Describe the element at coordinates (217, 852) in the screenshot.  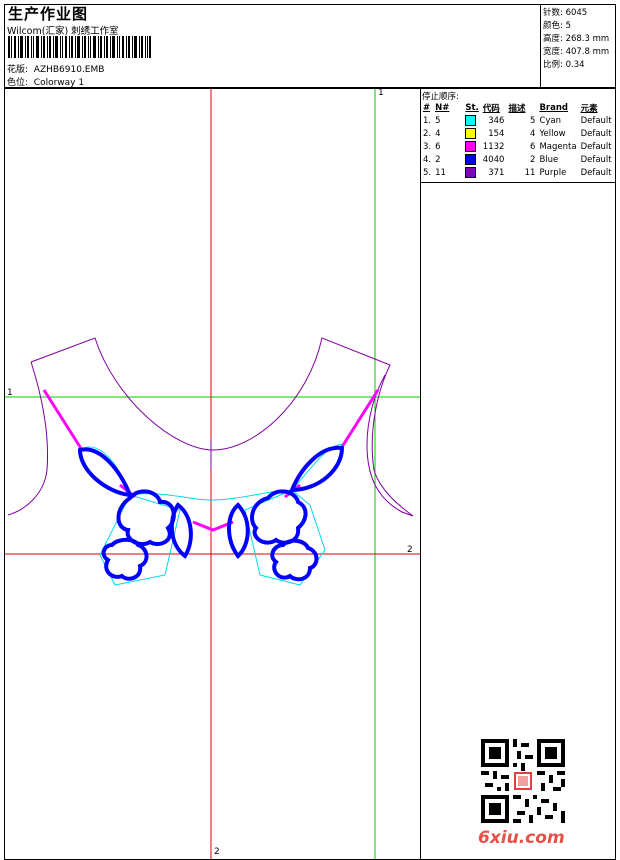
I see `red-vertical-label: 2` at that location.